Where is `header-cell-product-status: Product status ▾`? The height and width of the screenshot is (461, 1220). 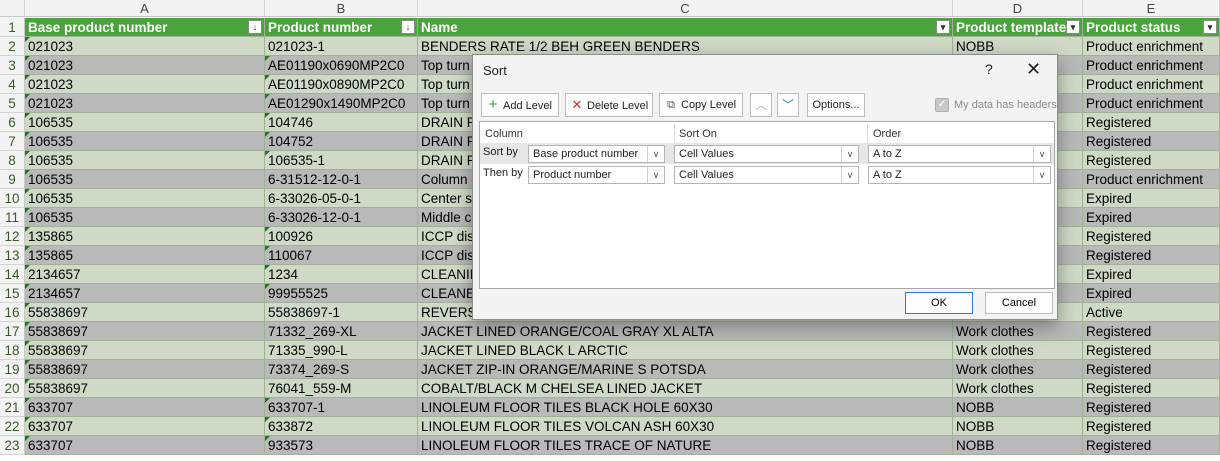 header-cell-product-status: Product status ▾ is located at coordinates (1151, 27).